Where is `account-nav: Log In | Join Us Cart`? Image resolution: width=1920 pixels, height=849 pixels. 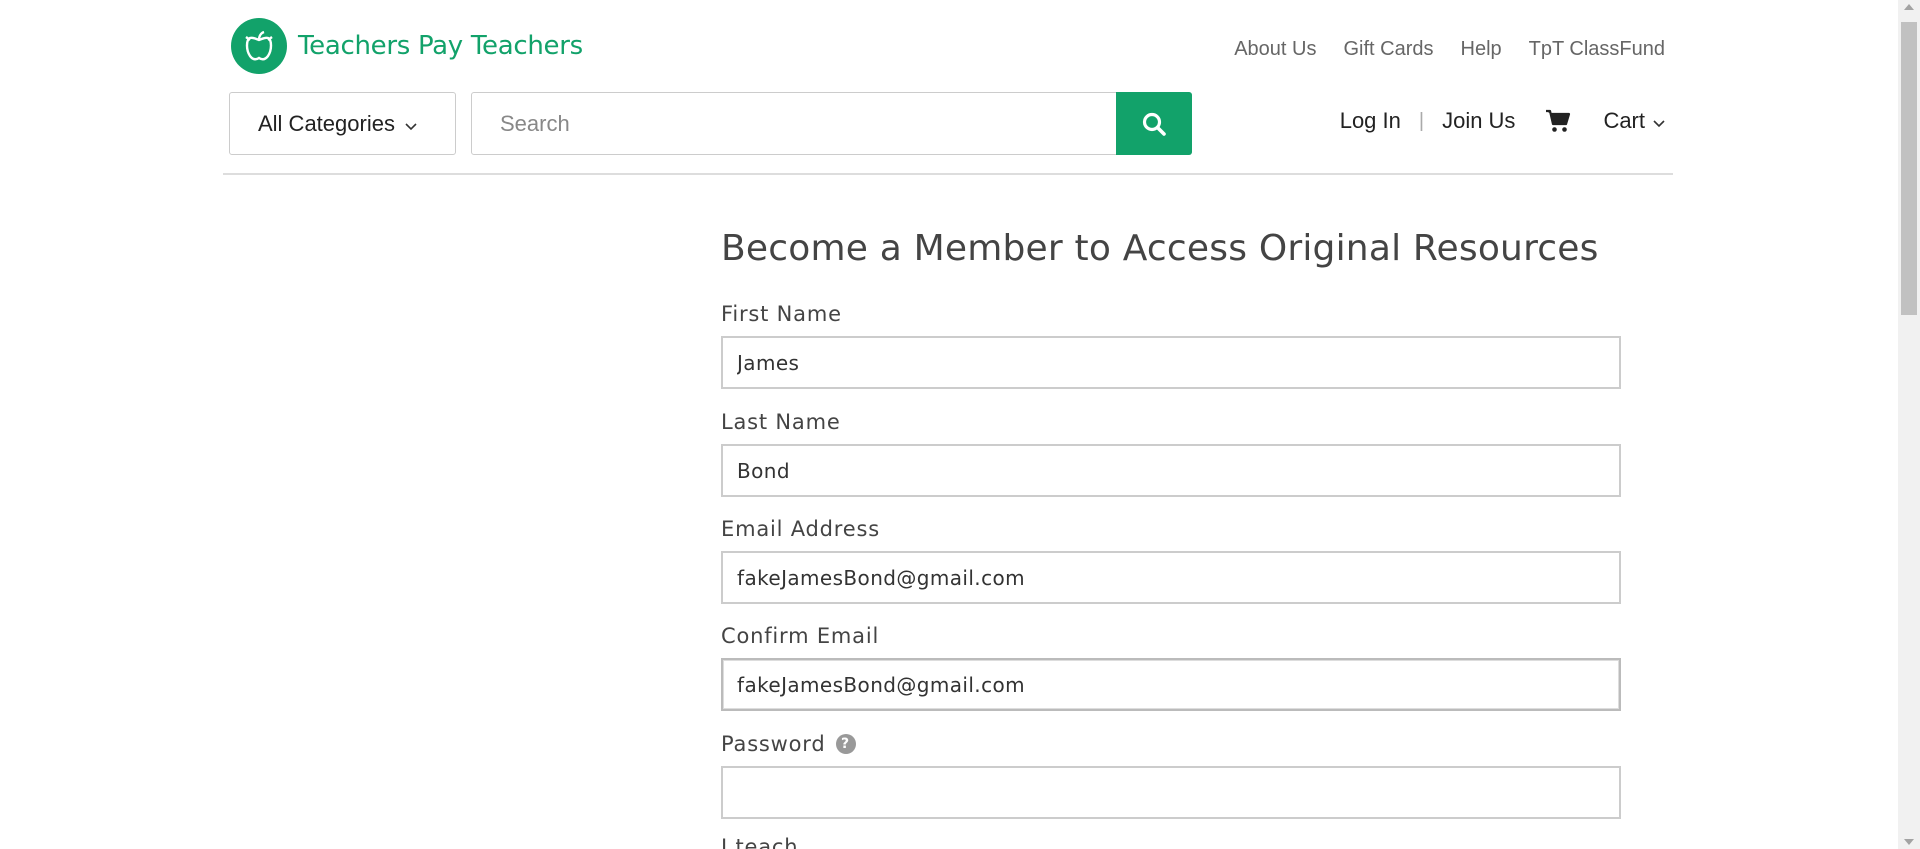 account-nav: Log In | Join Us Cart is located at coordinates (1502, 121).